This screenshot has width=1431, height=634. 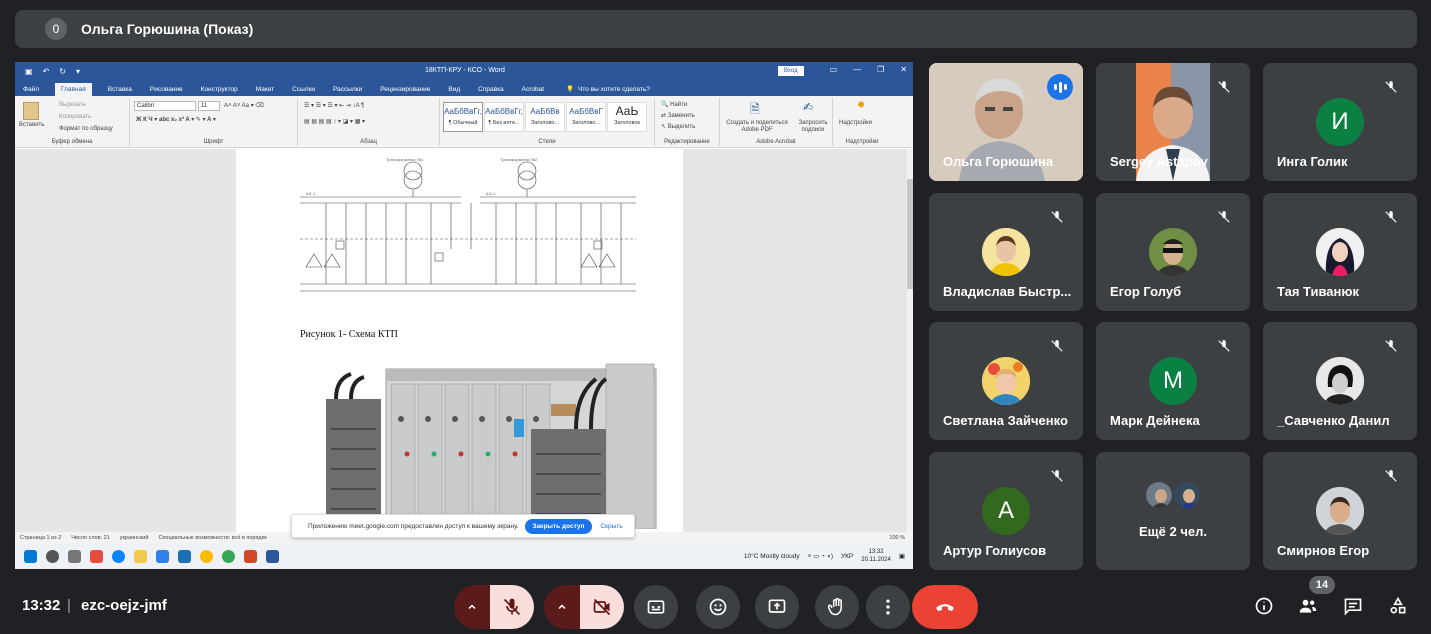 What do you see at coordinates (219, 91) in the screenshot?
I see `tab-design: Конструктор` at bounding box center [219, 91].